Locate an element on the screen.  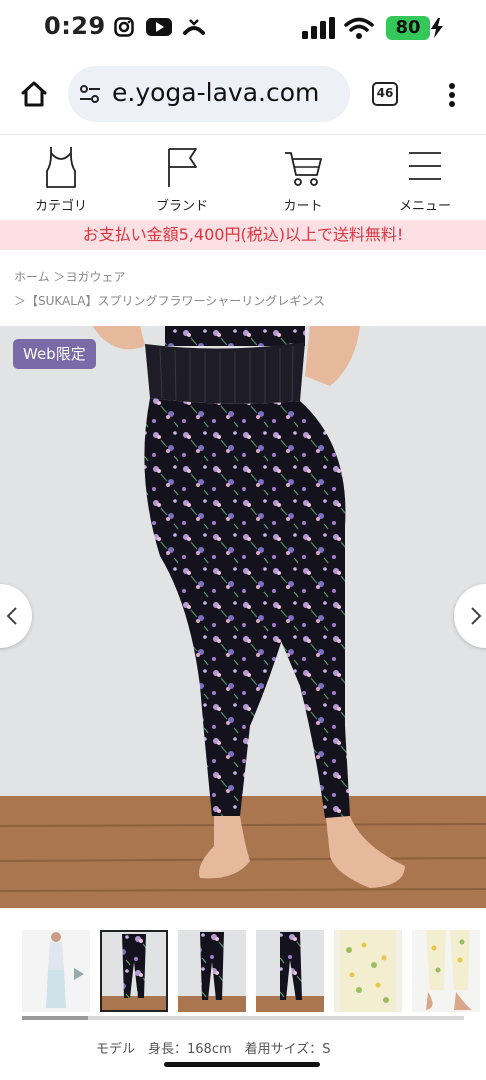
site-settings-icon is located at coordinates (90, 94).